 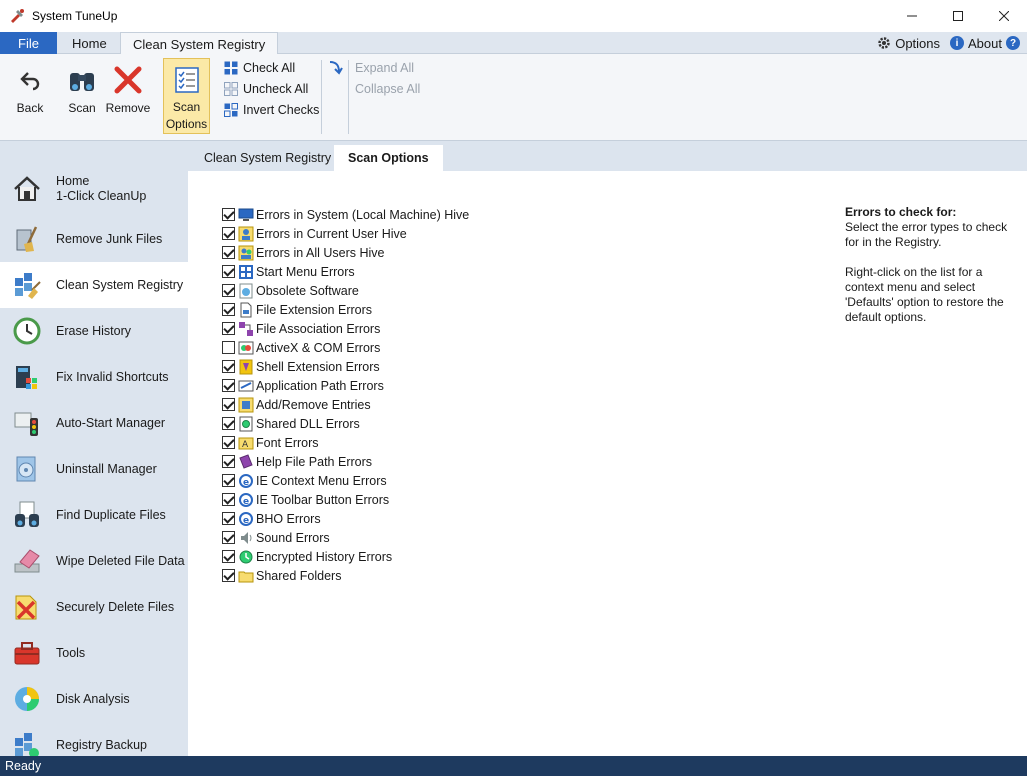 I want to click on sidebar-label: Disk Analysis, so click(x=93, y=698).